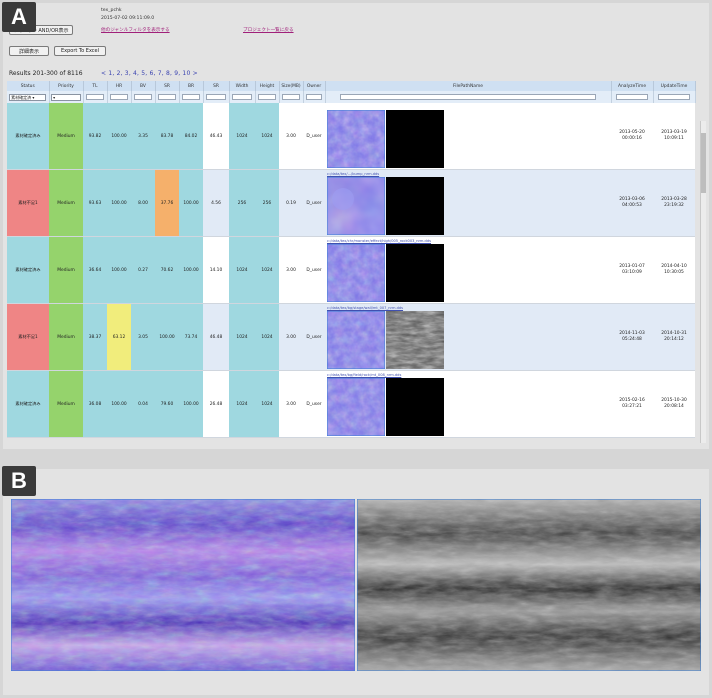  What do you see at coordinates (95, 86) in the screenshot?
I see `col-tl: TL` at bounding box center [95, 86].